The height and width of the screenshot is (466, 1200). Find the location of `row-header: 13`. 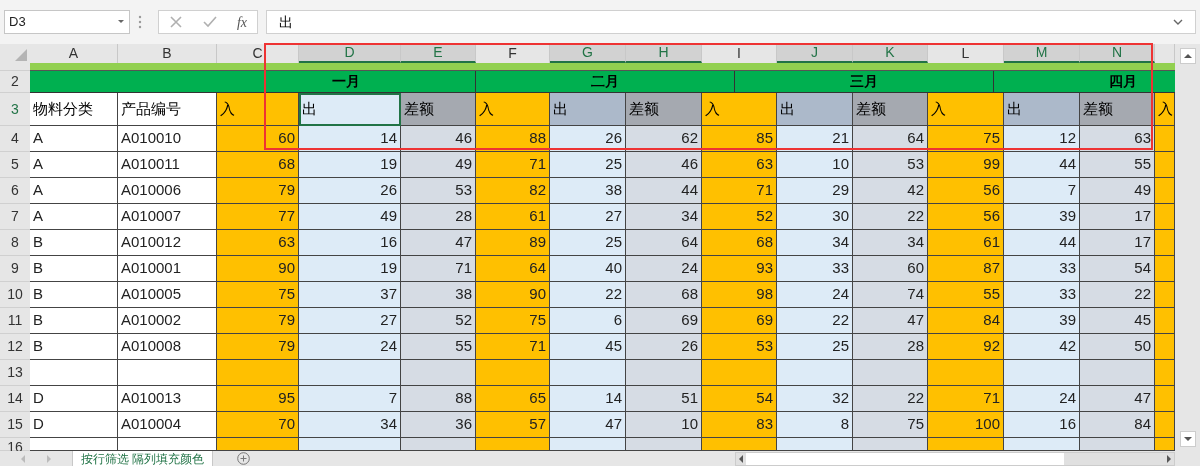

row-header: 13 is located at coordinates (15, 373).